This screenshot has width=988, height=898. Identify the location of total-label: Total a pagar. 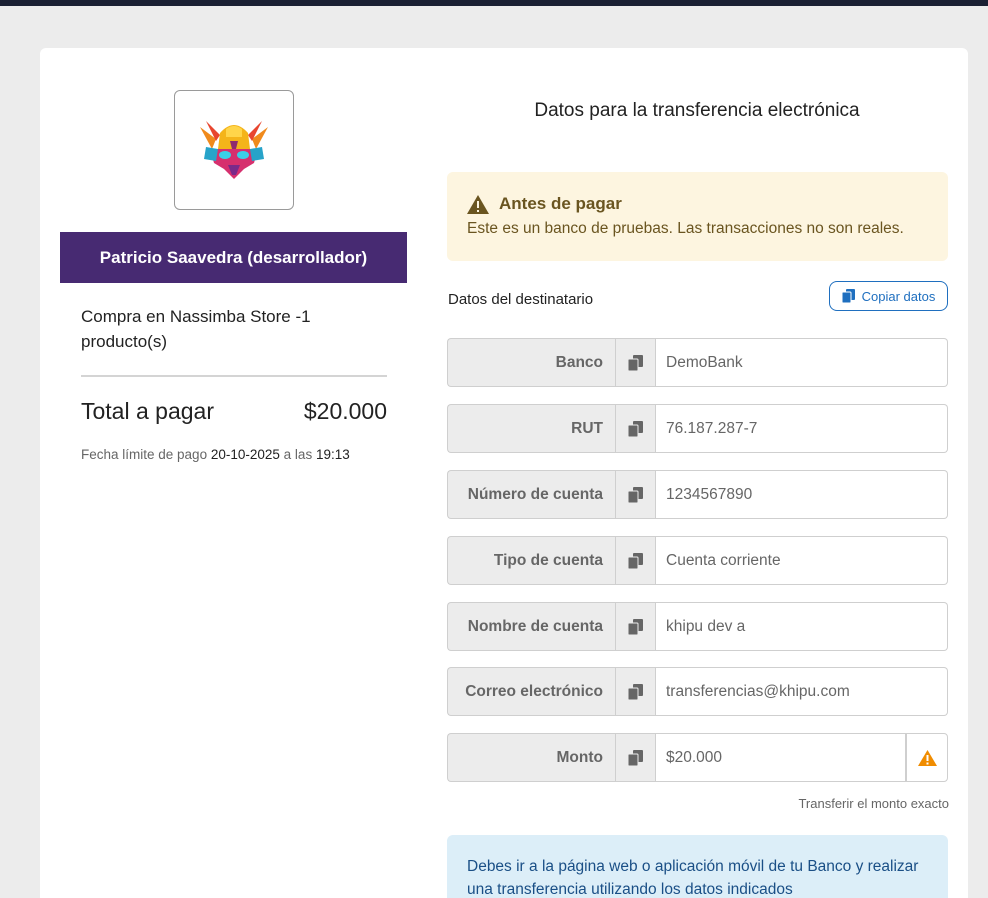
(147, 411).